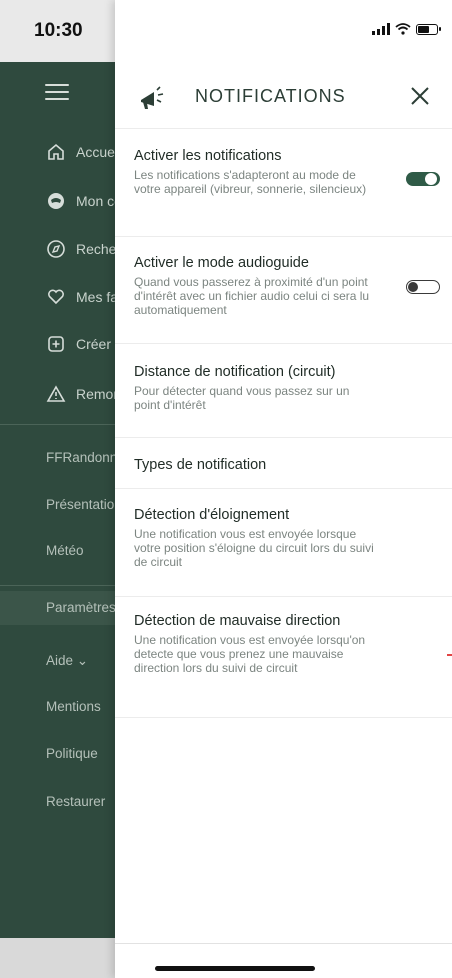 This screenshot has height=978, width=452. Describe the element at coordinates (381, 29) in the screenshot. I see `cellular-signal-icon` at that location.